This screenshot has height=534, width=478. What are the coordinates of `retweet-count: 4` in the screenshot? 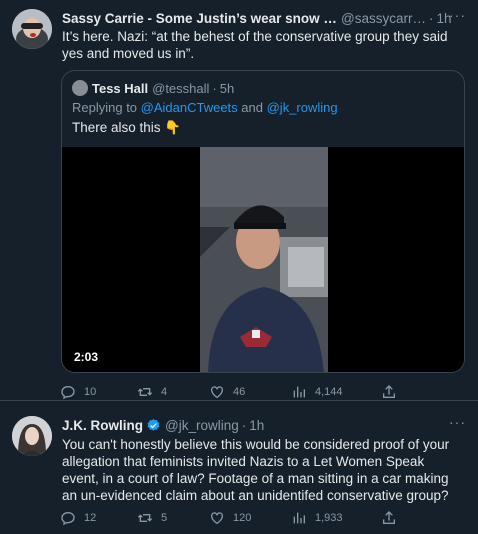 It's located at (164, 392).